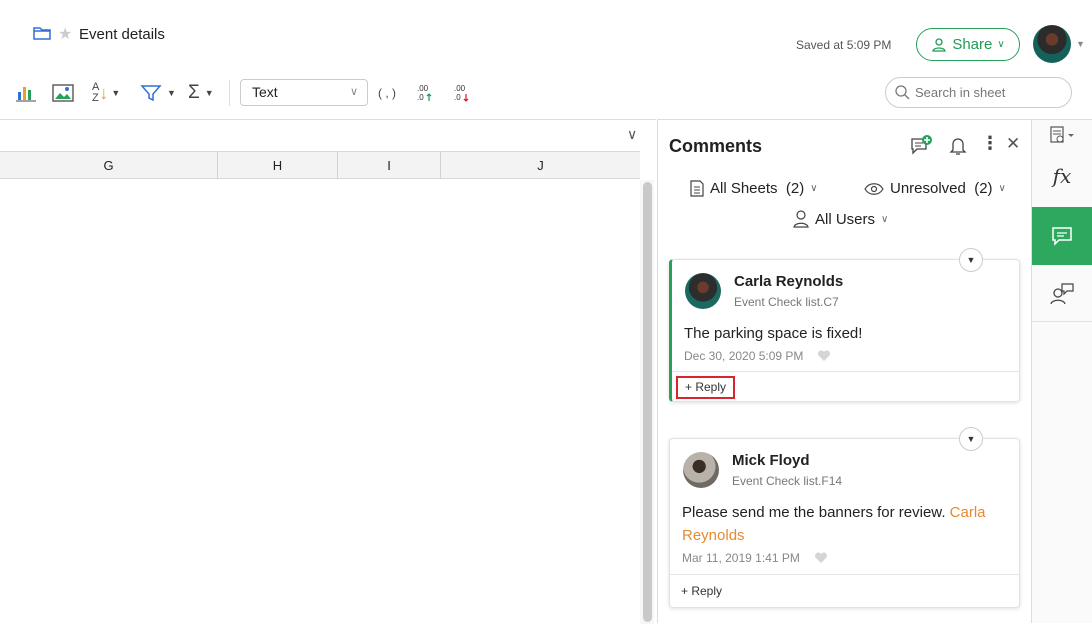 This screenshot has width=1092, height=624. Describe the element at coordinates (922, 148) in the screenshot. I see `add-comment-icon` at that location.